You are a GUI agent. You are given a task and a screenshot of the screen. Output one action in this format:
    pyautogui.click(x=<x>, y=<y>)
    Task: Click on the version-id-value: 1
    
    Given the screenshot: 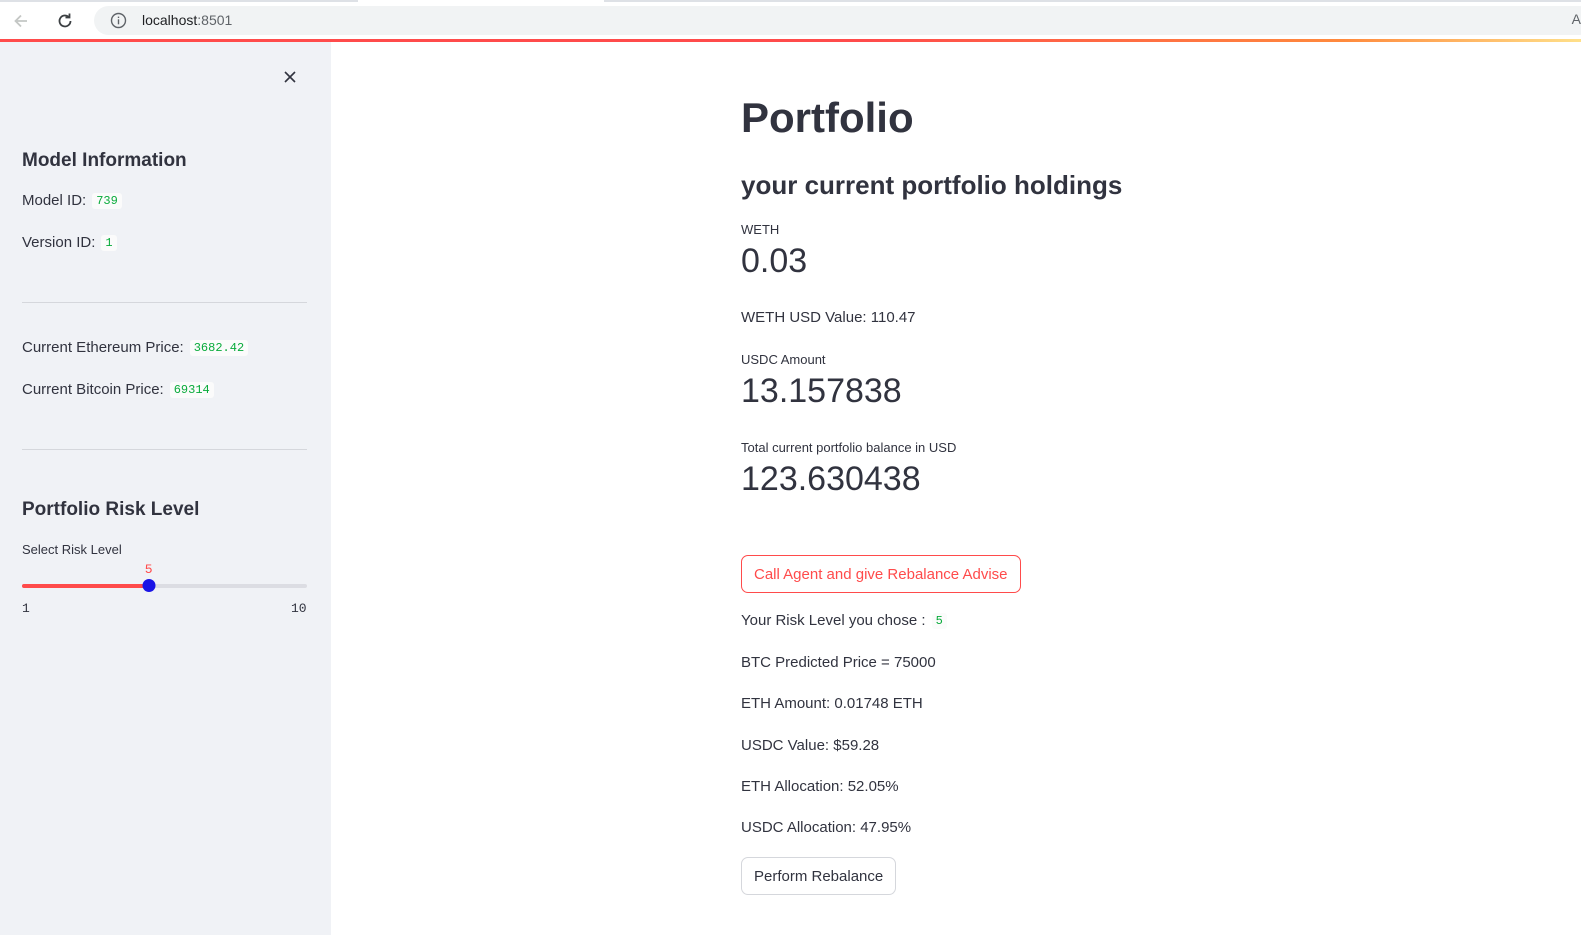 What is the action you would take?
    pyautogui.click(x=109, y=242)
    